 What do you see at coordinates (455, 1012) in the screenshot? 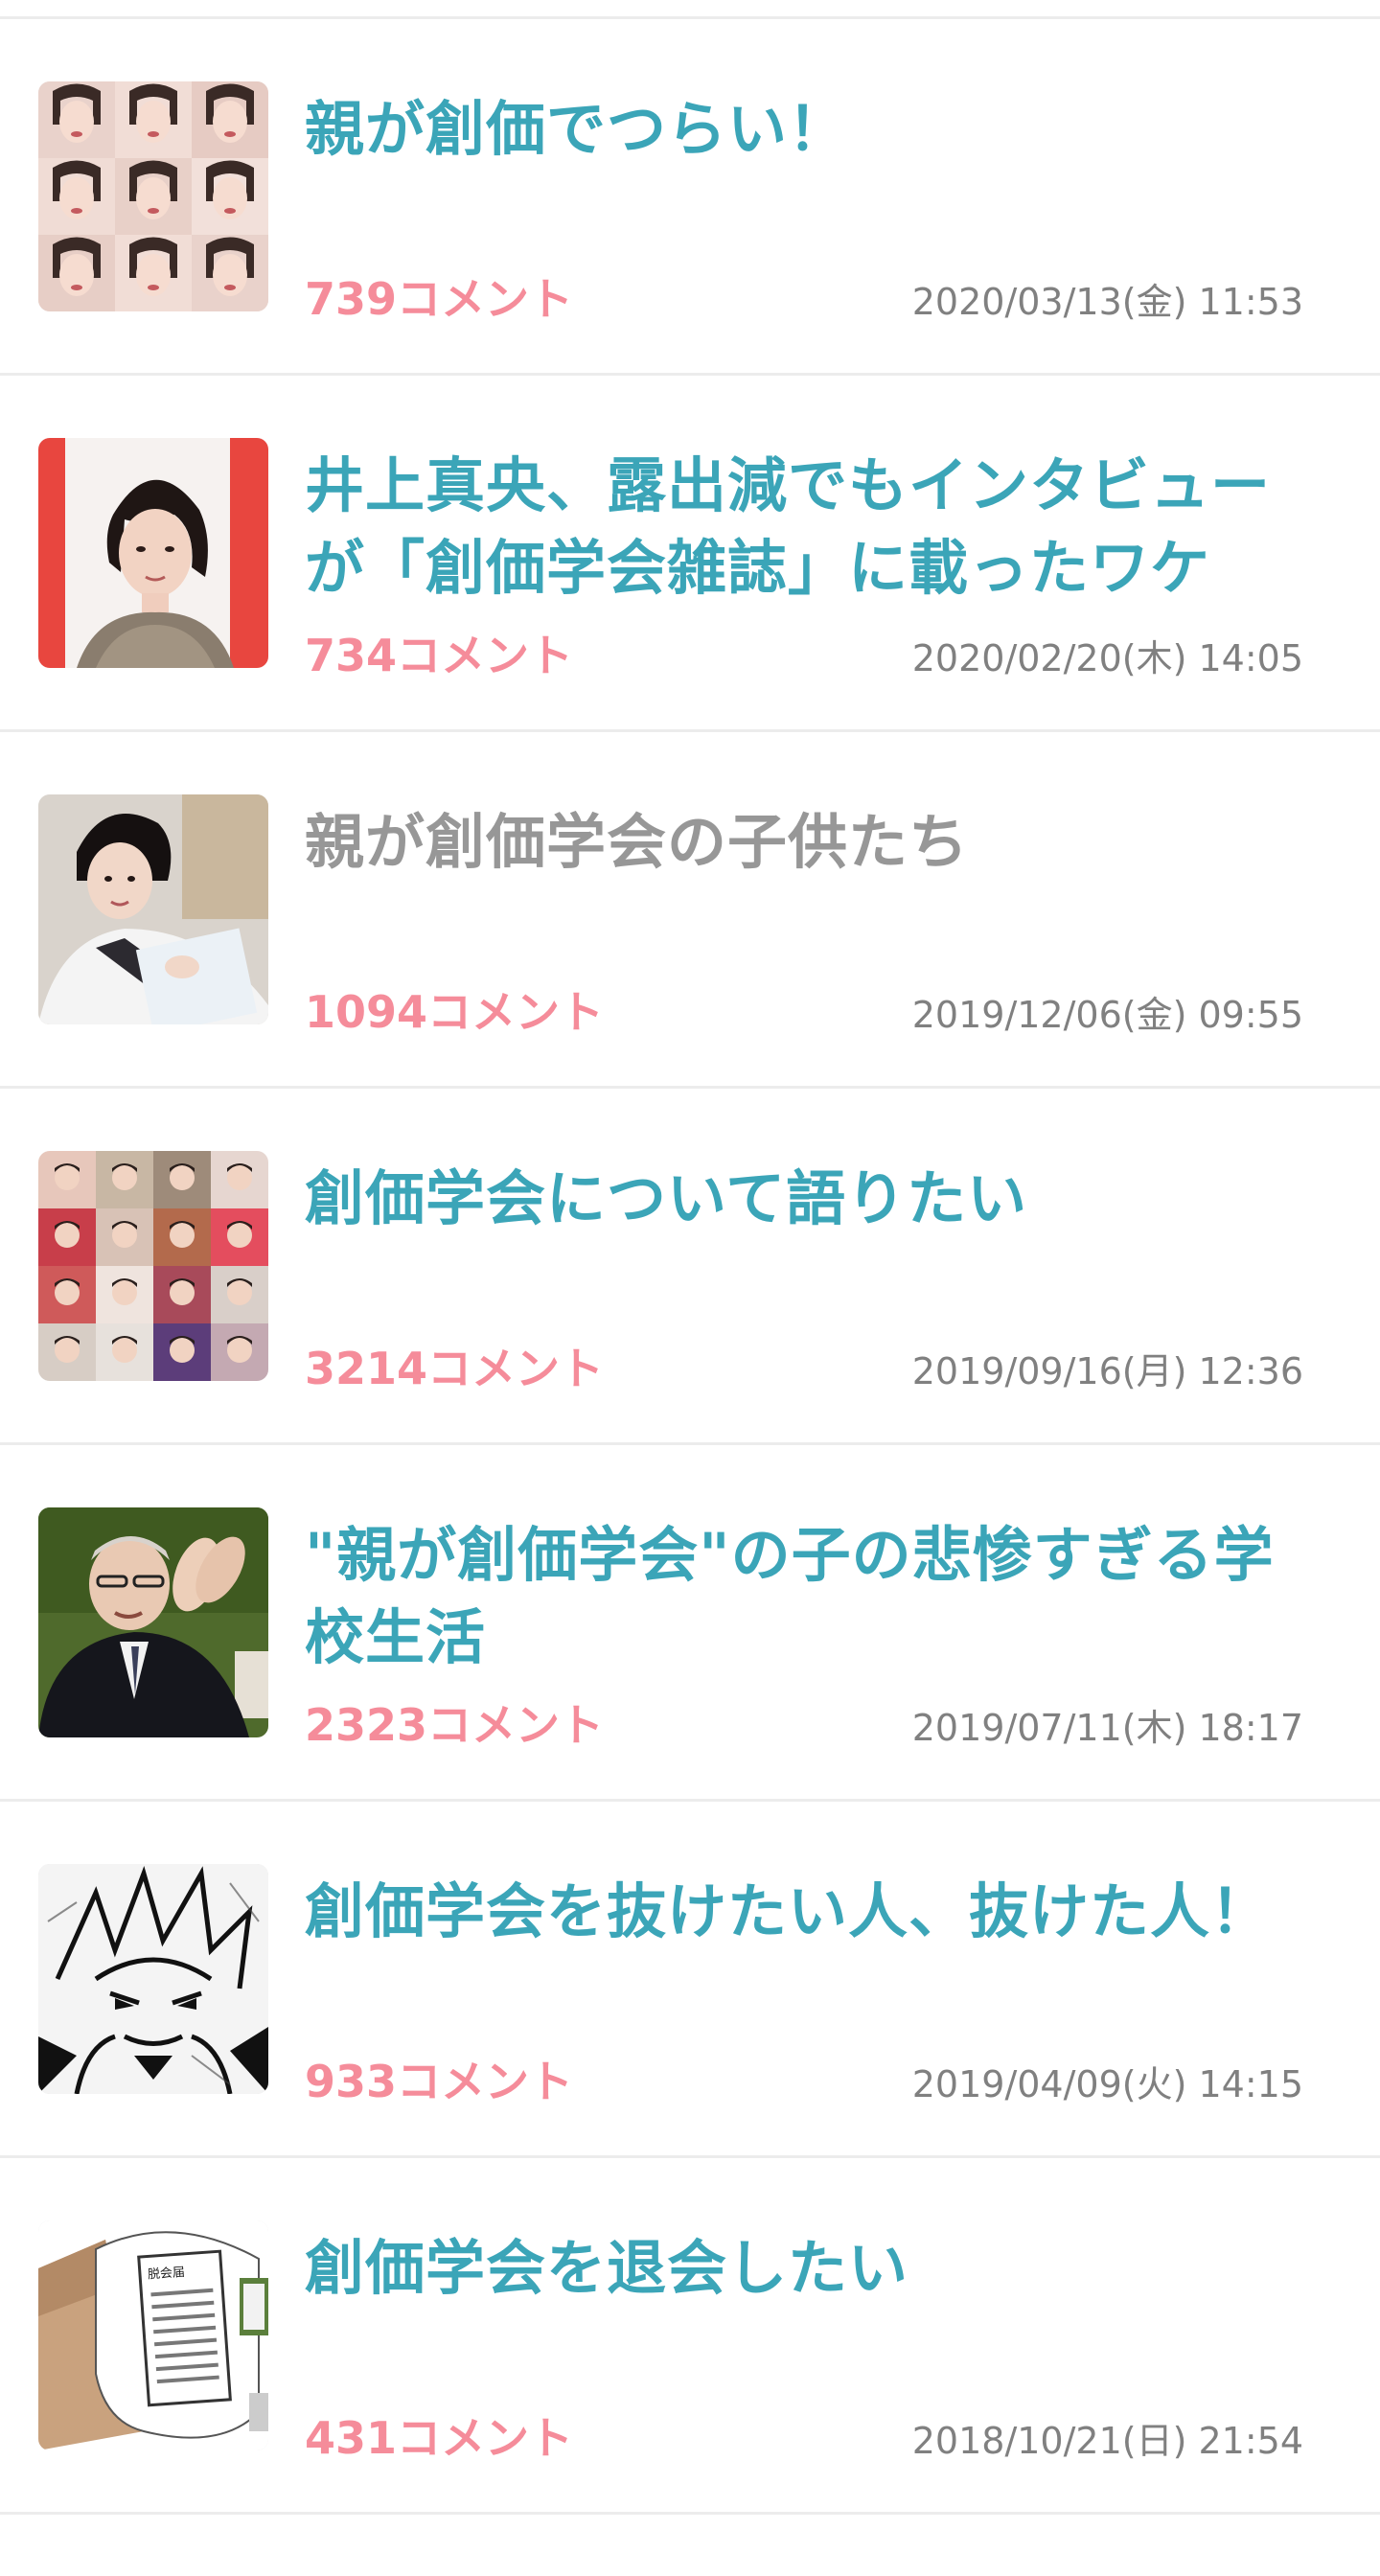
I see `comment-count: 1094コメント` at bounding box center [455, 1012].